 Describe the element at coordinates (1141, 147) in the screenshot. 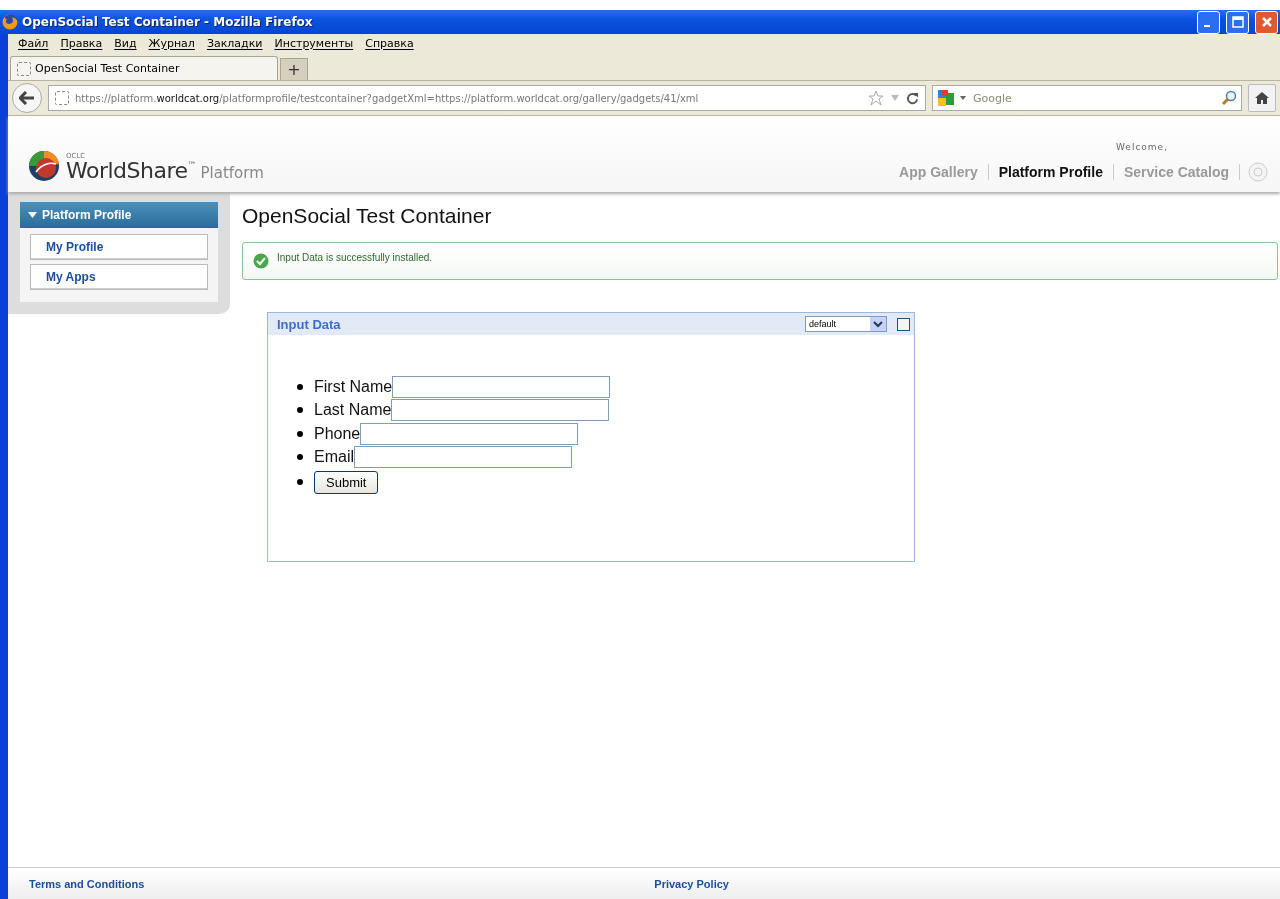

I see `welcome-text: Welcome,` at that location.